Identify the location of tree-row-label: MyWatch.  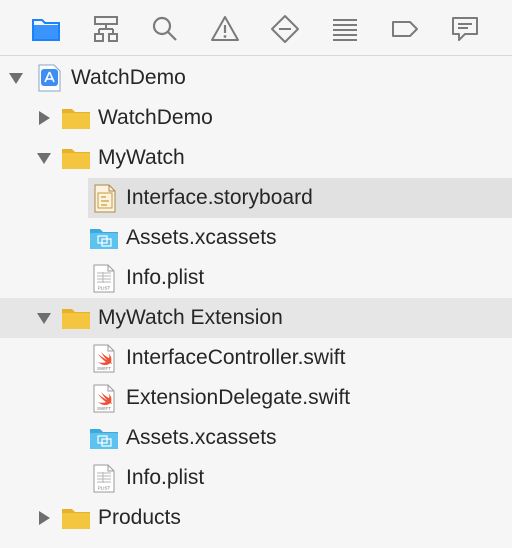
(141, 157).